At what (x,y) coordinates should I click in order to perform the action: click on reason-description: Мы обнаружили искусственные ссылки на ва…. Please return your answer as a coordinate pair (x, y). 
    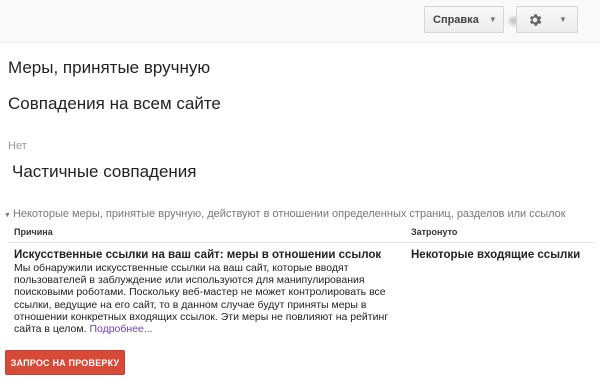
    Looking at the image, I should click on (210, 298).